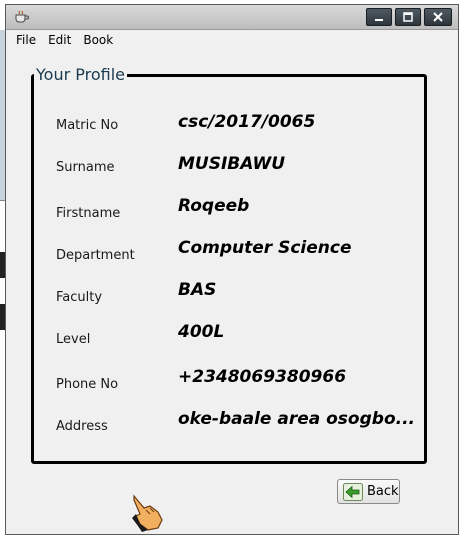  Describe the element at coordinates (79, 297) in the screenshot. I see `field-label: Faculty` at that location.